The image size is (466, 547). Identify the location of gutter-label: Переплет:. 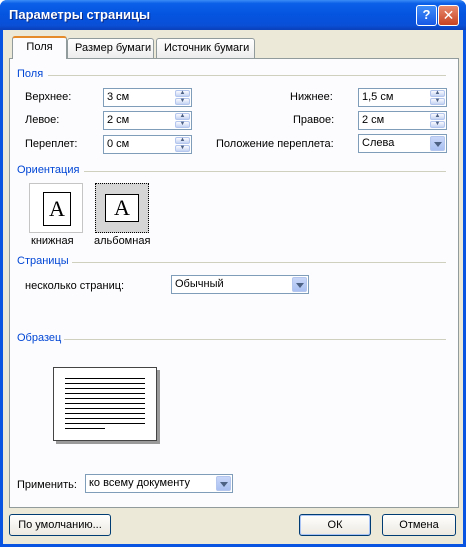
(51, 144).